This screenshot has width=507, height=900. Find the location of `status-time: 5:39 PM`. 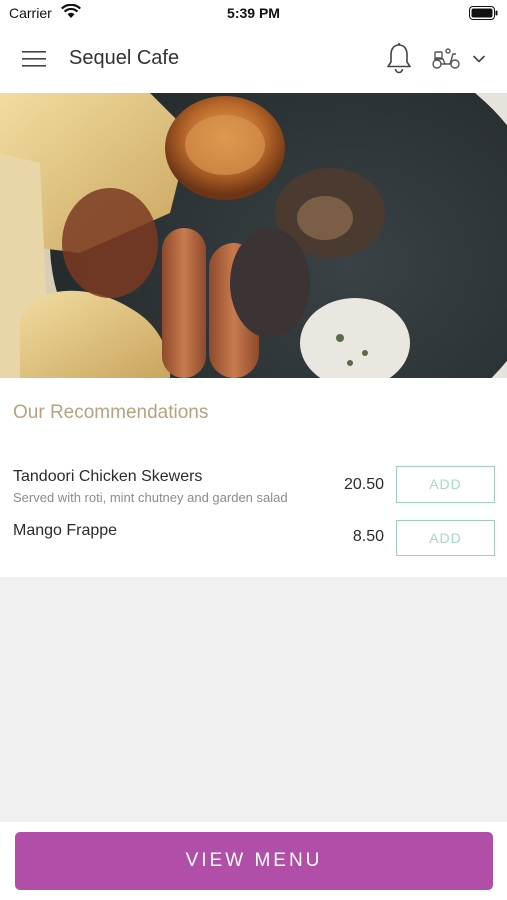

status-time: 5:39 PM is located at coordinates (253, 13).